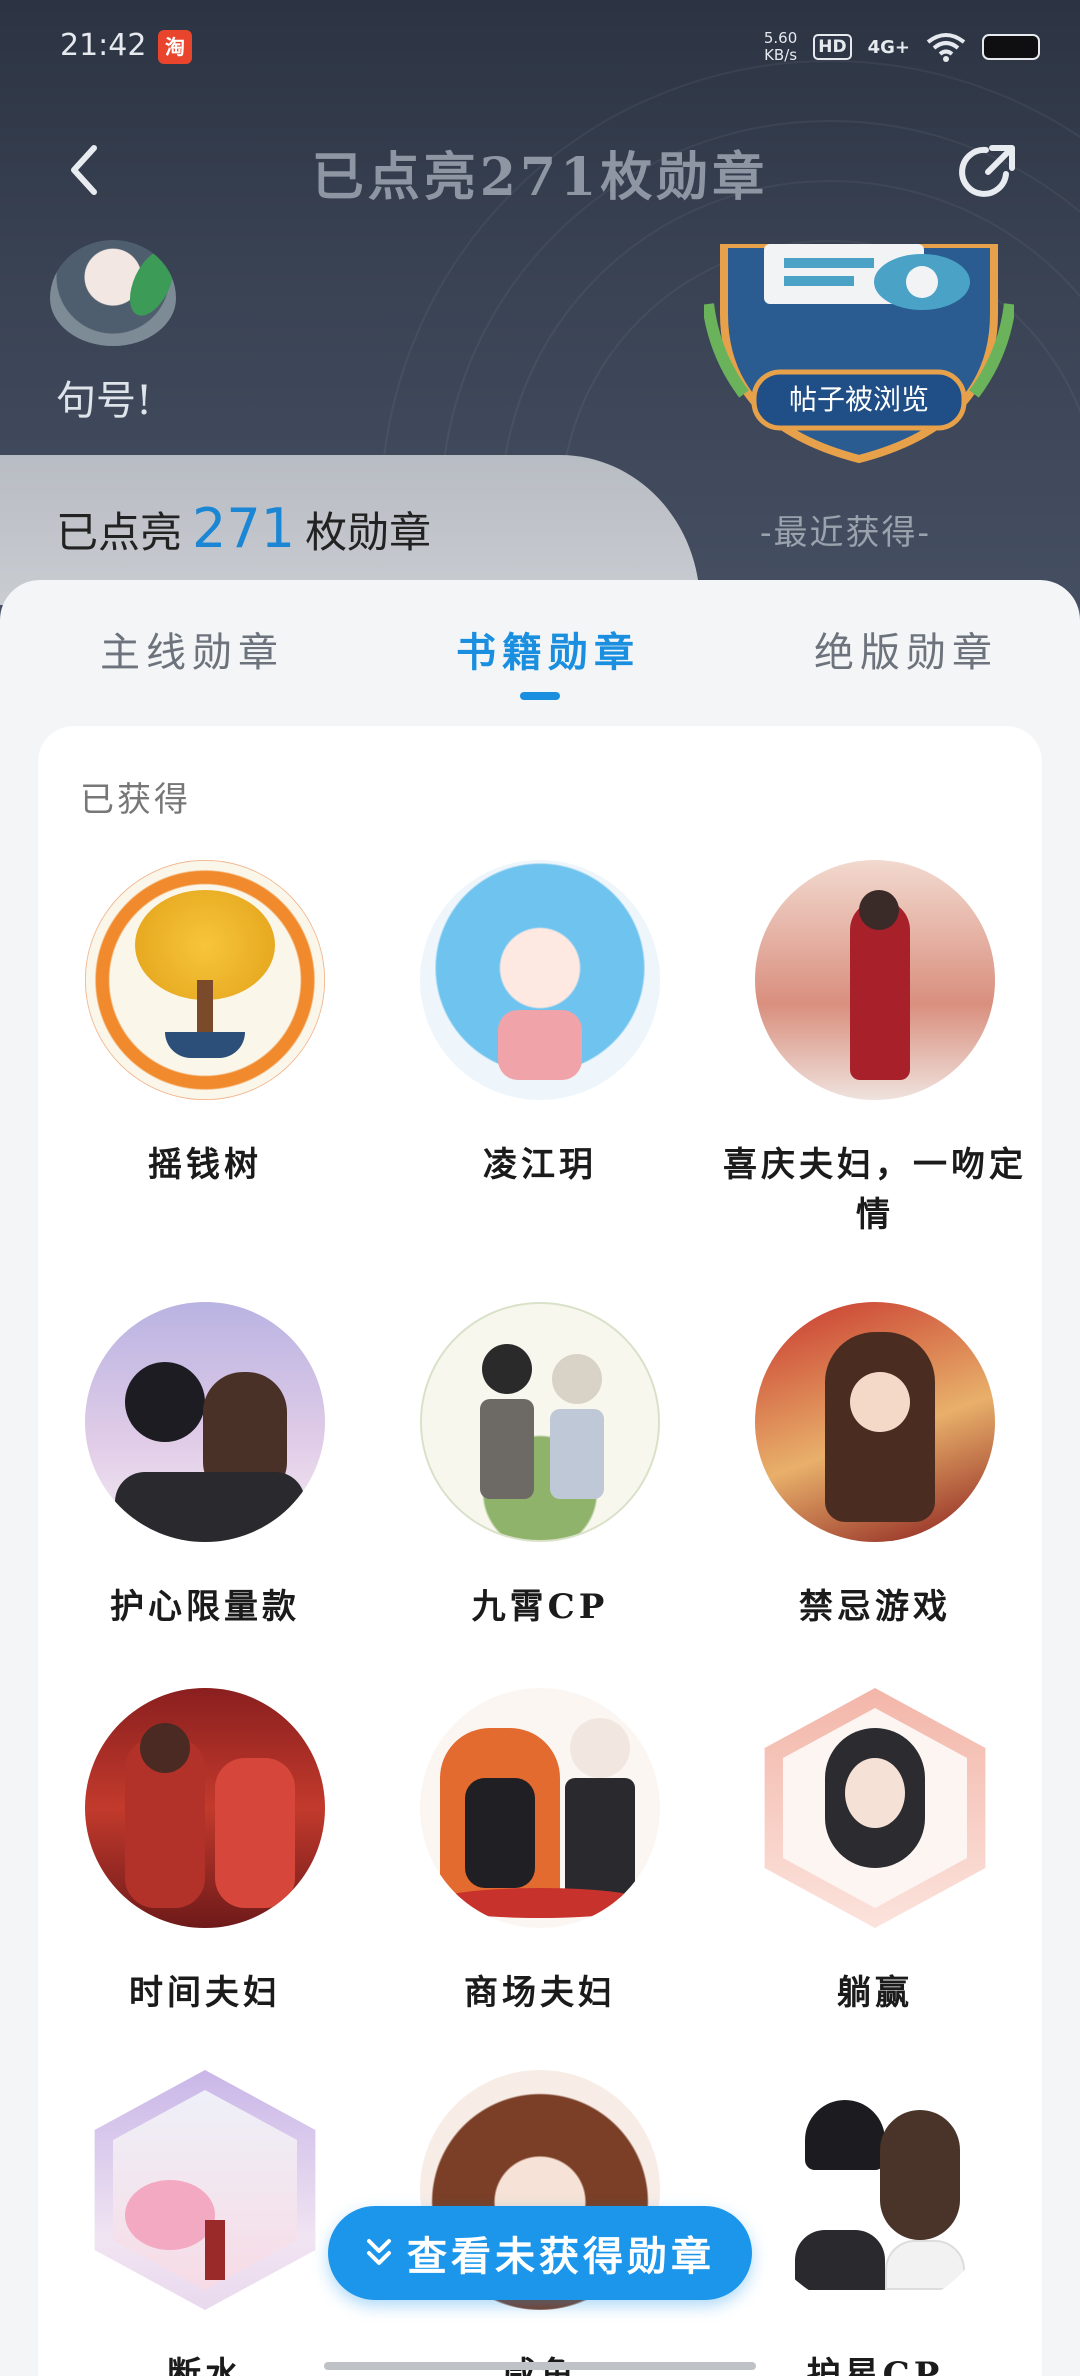  Describe the element at coordinates (379, 2252) in the screenshot. I see `double-chevron-down-icon` at that location.